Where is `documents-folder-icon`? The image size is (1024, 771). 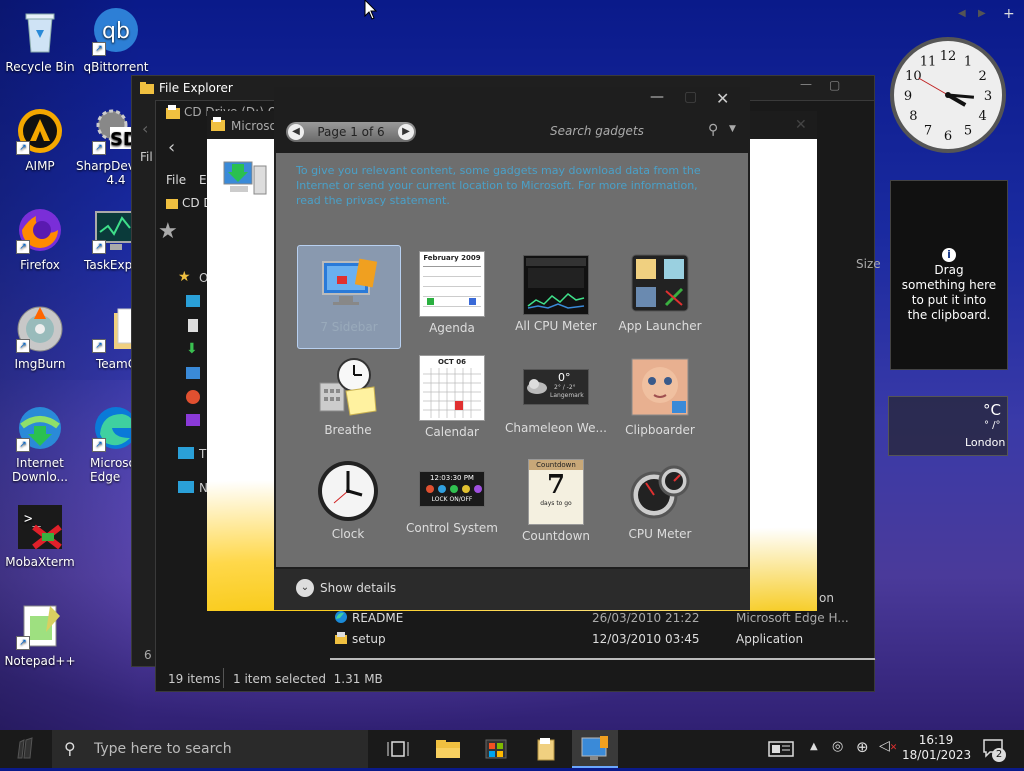 documents-folder-icon is located at coordinates (193, 325).